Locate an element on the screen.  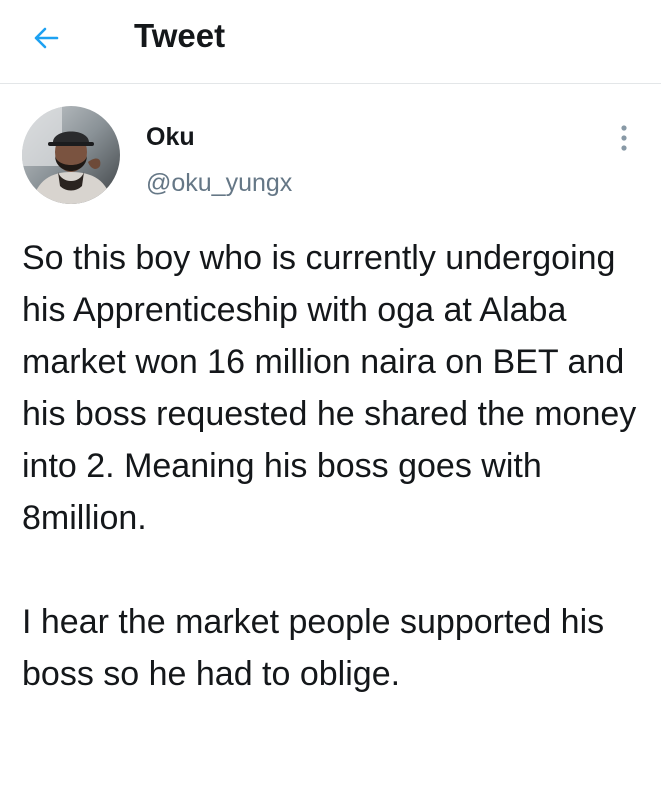
author-handle: @oku_yungx is located at coordinates (219, 183).